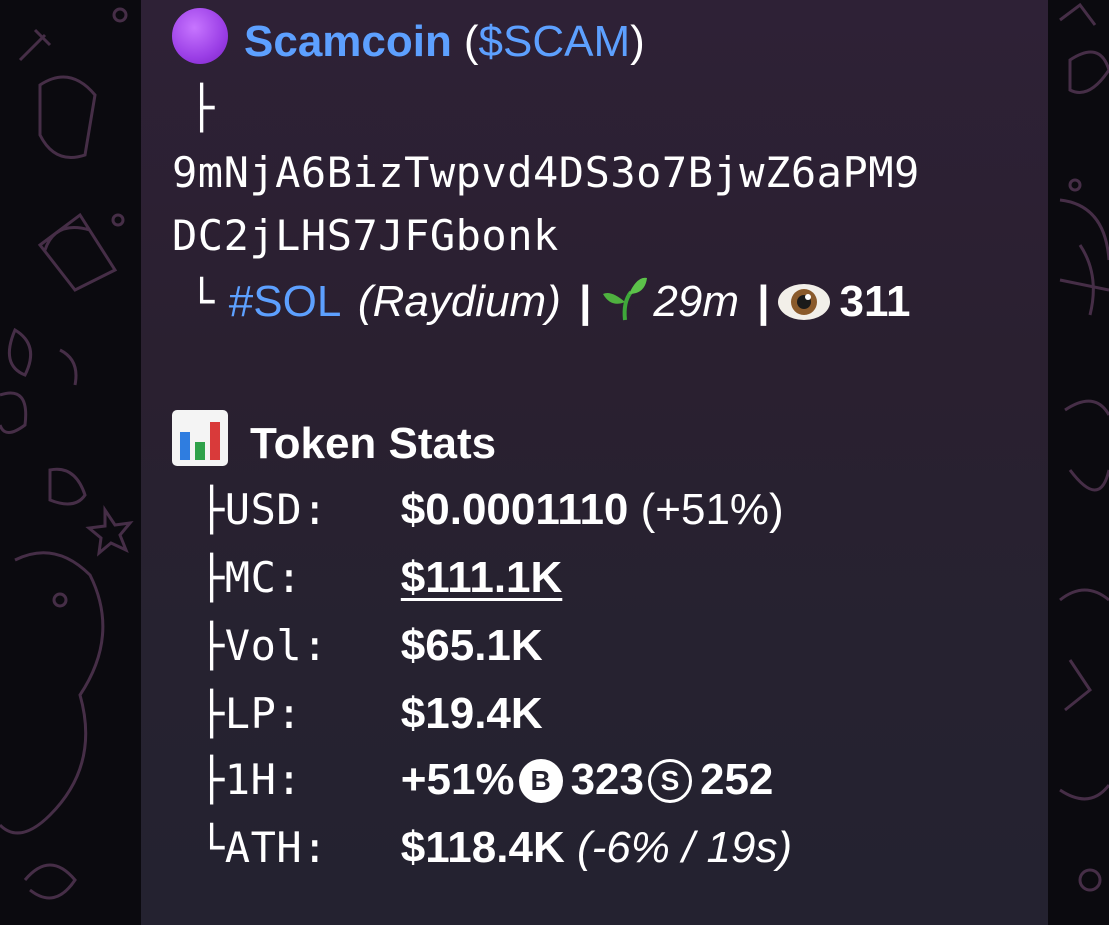 This screenshot has width=1109, height=925. Describe the element at coordinates (457, 779) in the screenshot. I see `1h-change: +51%` at that location.